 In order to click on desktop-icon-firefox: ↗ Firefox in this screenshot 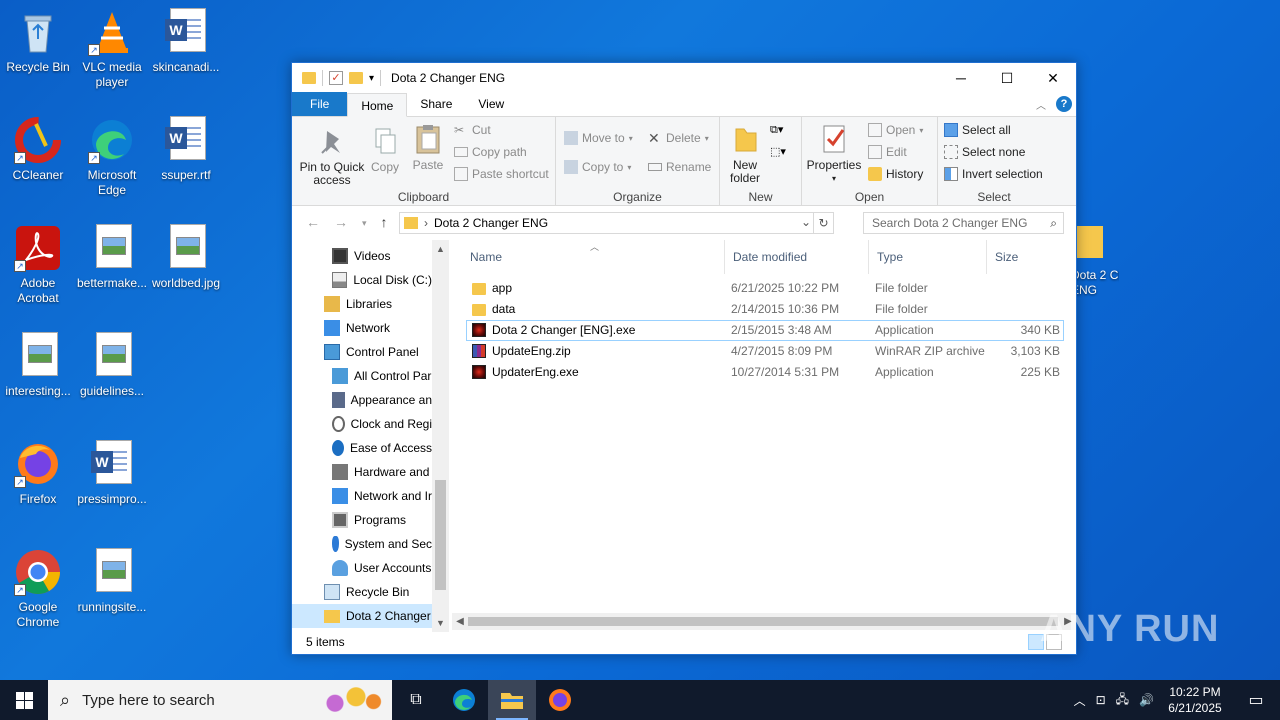, I will do `click(38, 473)`.